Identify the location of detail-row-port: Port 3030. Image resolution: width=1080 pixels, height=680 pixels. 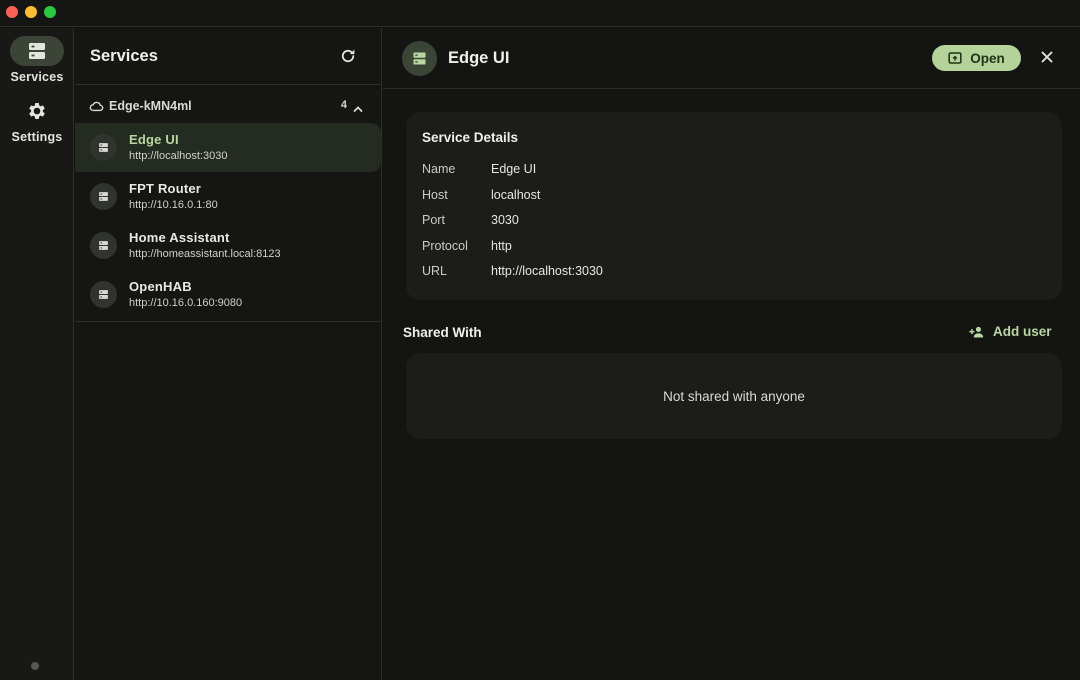
(722, 222).